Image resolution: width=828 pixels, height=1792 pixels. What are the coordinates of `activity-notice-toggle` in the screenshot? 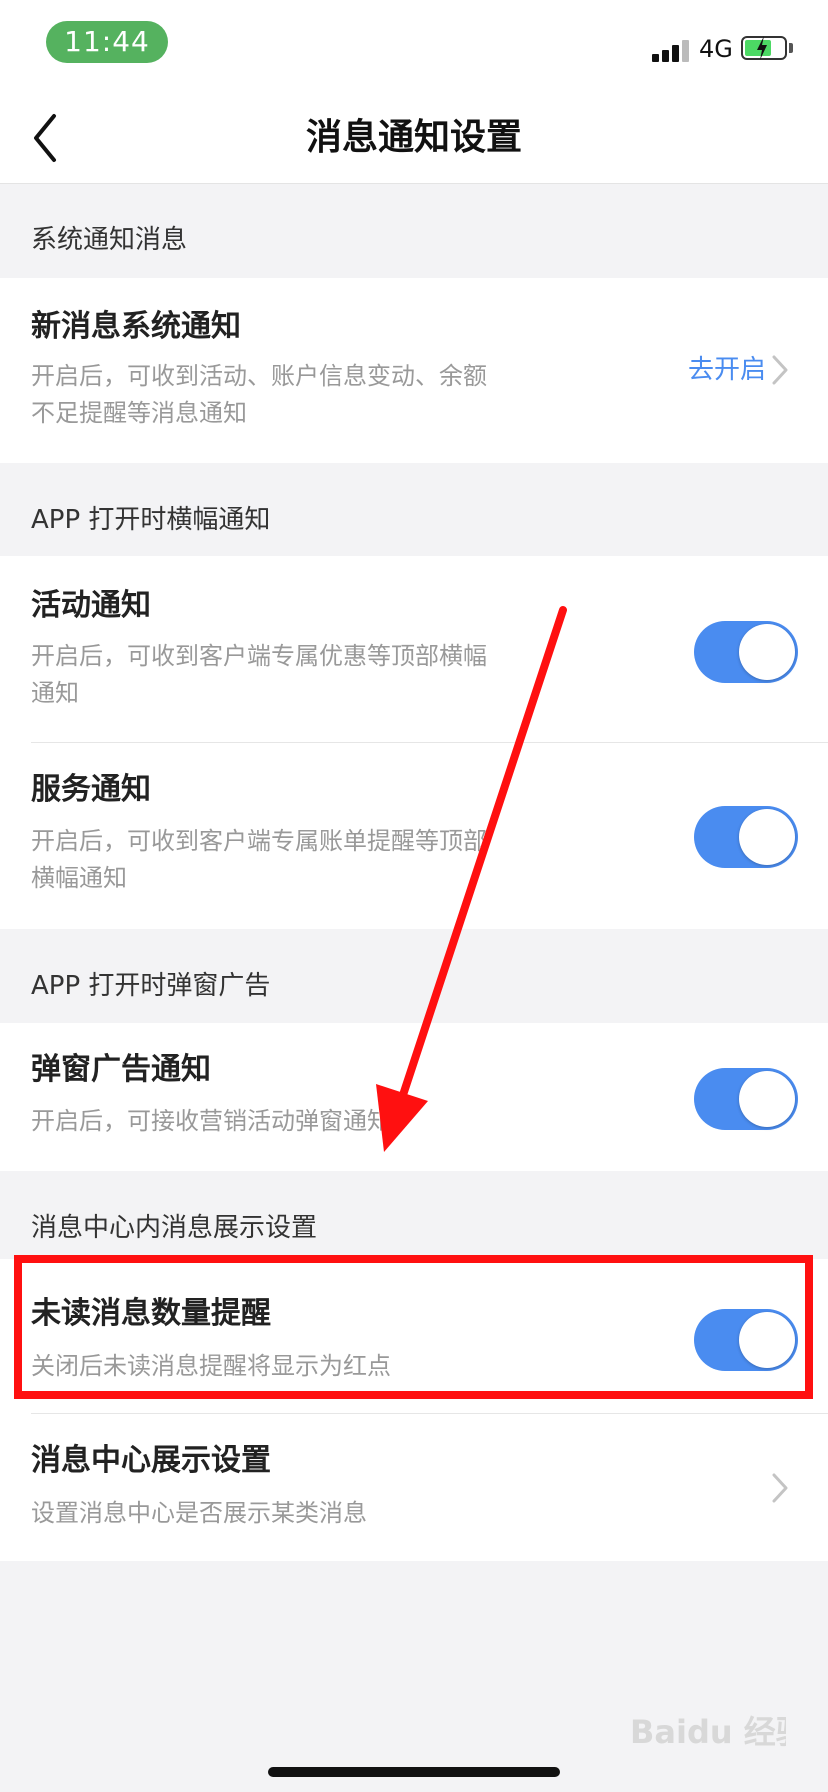 It's located at (746, 652).